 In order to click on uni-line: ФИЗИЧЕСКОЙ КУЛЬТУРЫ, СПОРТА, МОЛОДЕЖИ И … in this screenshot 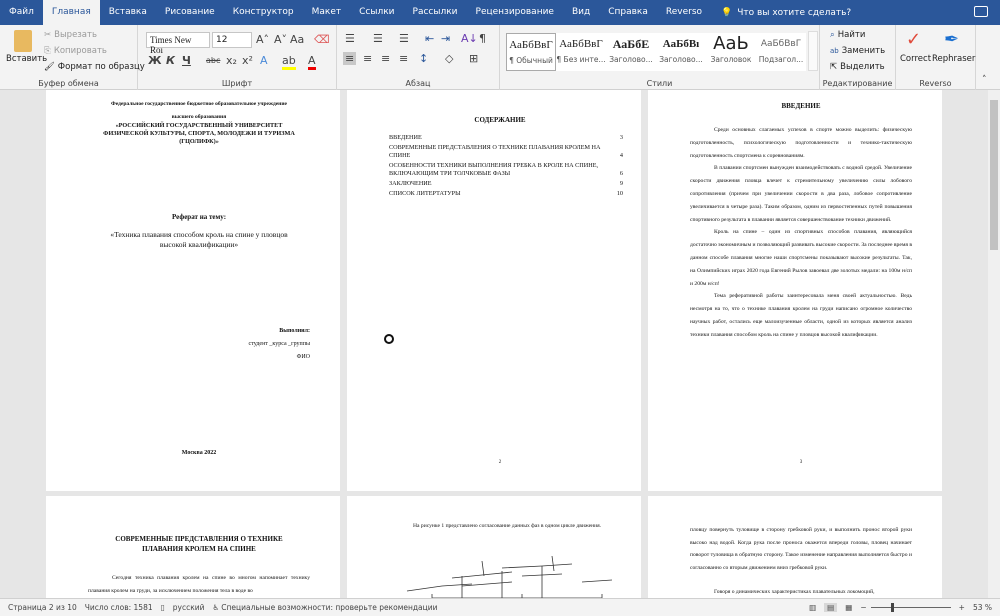, I will do `click(199, 133)`.